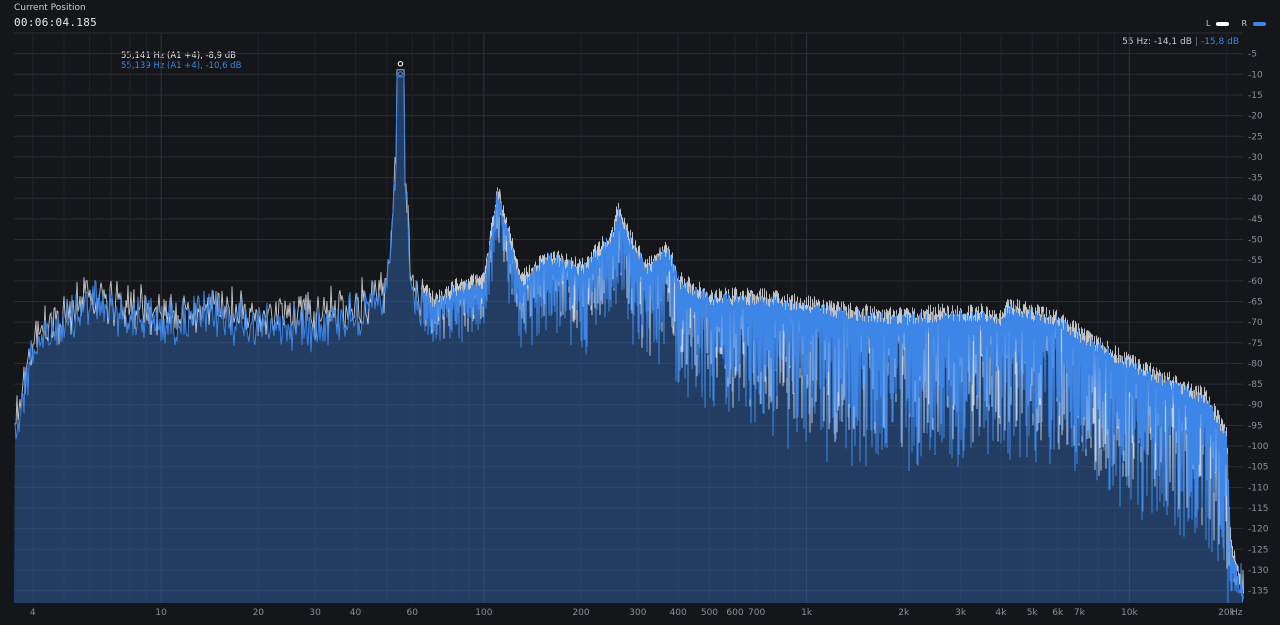 This screenshot has height=625, width=1280. Describe the element at coordinates (1255, 385) in the screenshot. I see `y-tick-label: -85` at that location.